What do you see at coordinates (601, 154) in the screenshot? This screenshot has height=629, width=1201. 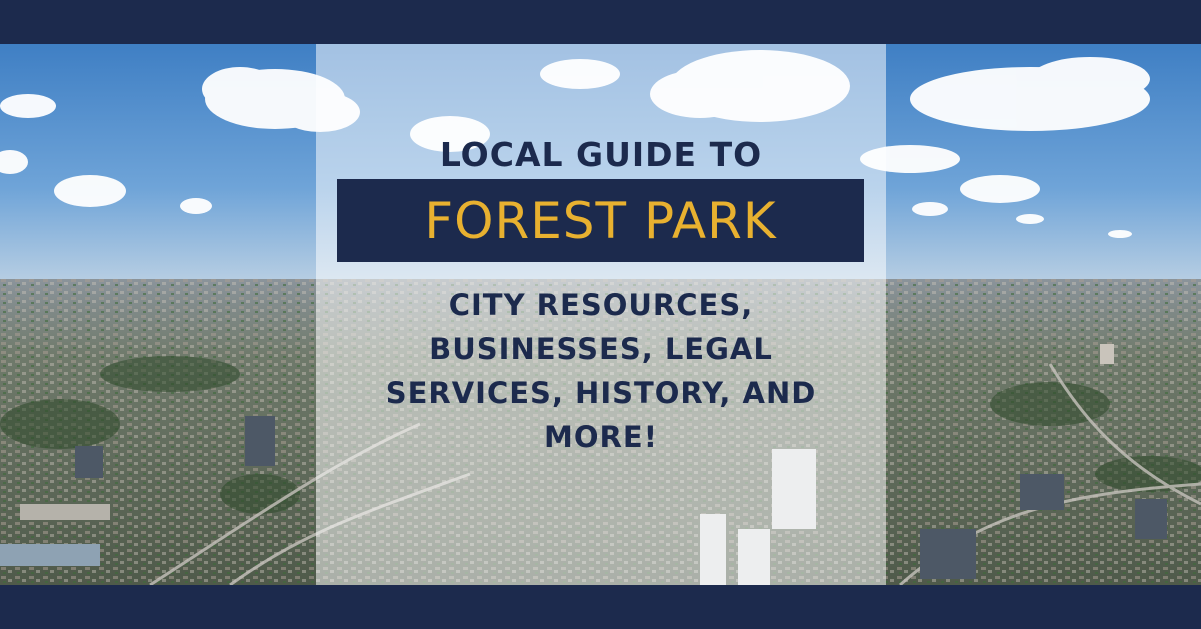 I see `headline-line1: LOCAL GUIDE TO` at bounding box center [601, 154].